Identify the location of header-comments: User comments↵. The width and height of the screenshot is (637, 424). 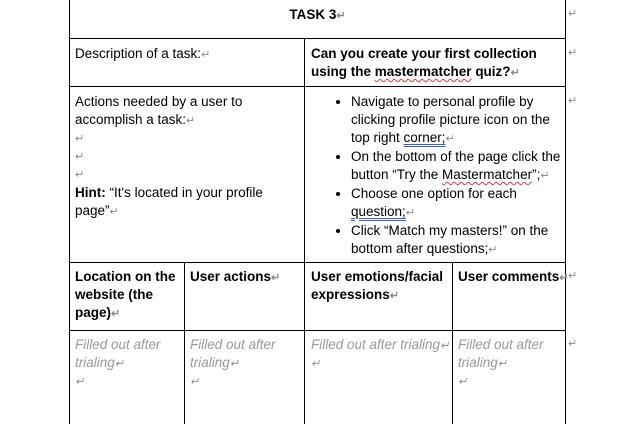
(513, 277).